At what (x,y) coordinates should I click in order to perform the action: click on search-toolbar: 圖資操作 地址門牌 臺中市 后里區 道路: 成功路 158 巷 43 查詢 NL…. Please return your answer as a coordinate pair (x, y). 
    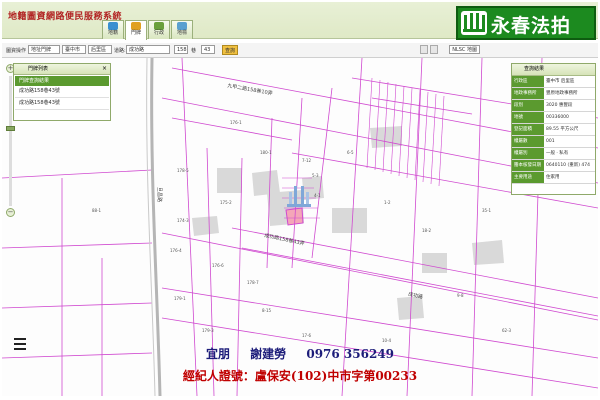
    Looking at the image, I should click on (300, 50).